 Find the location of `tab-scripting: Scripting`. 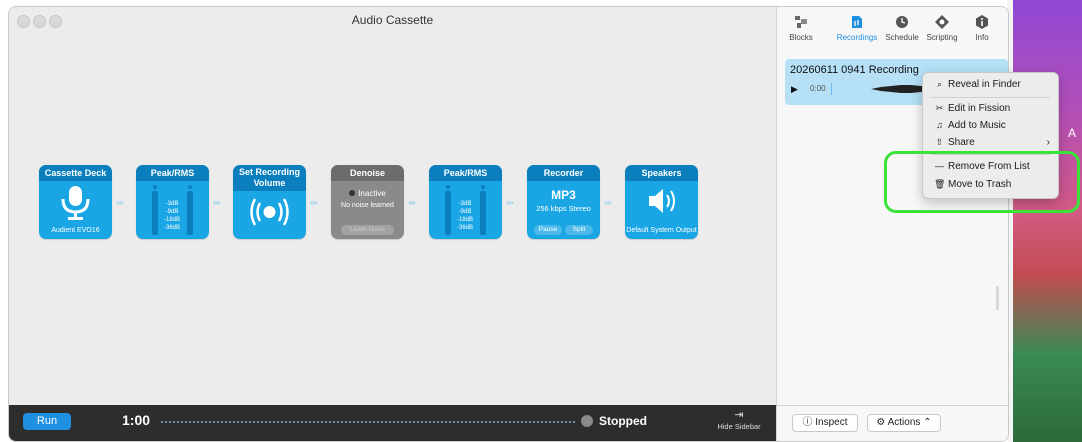

tab-scripting: Scripting is located at coordinates (942, 28).